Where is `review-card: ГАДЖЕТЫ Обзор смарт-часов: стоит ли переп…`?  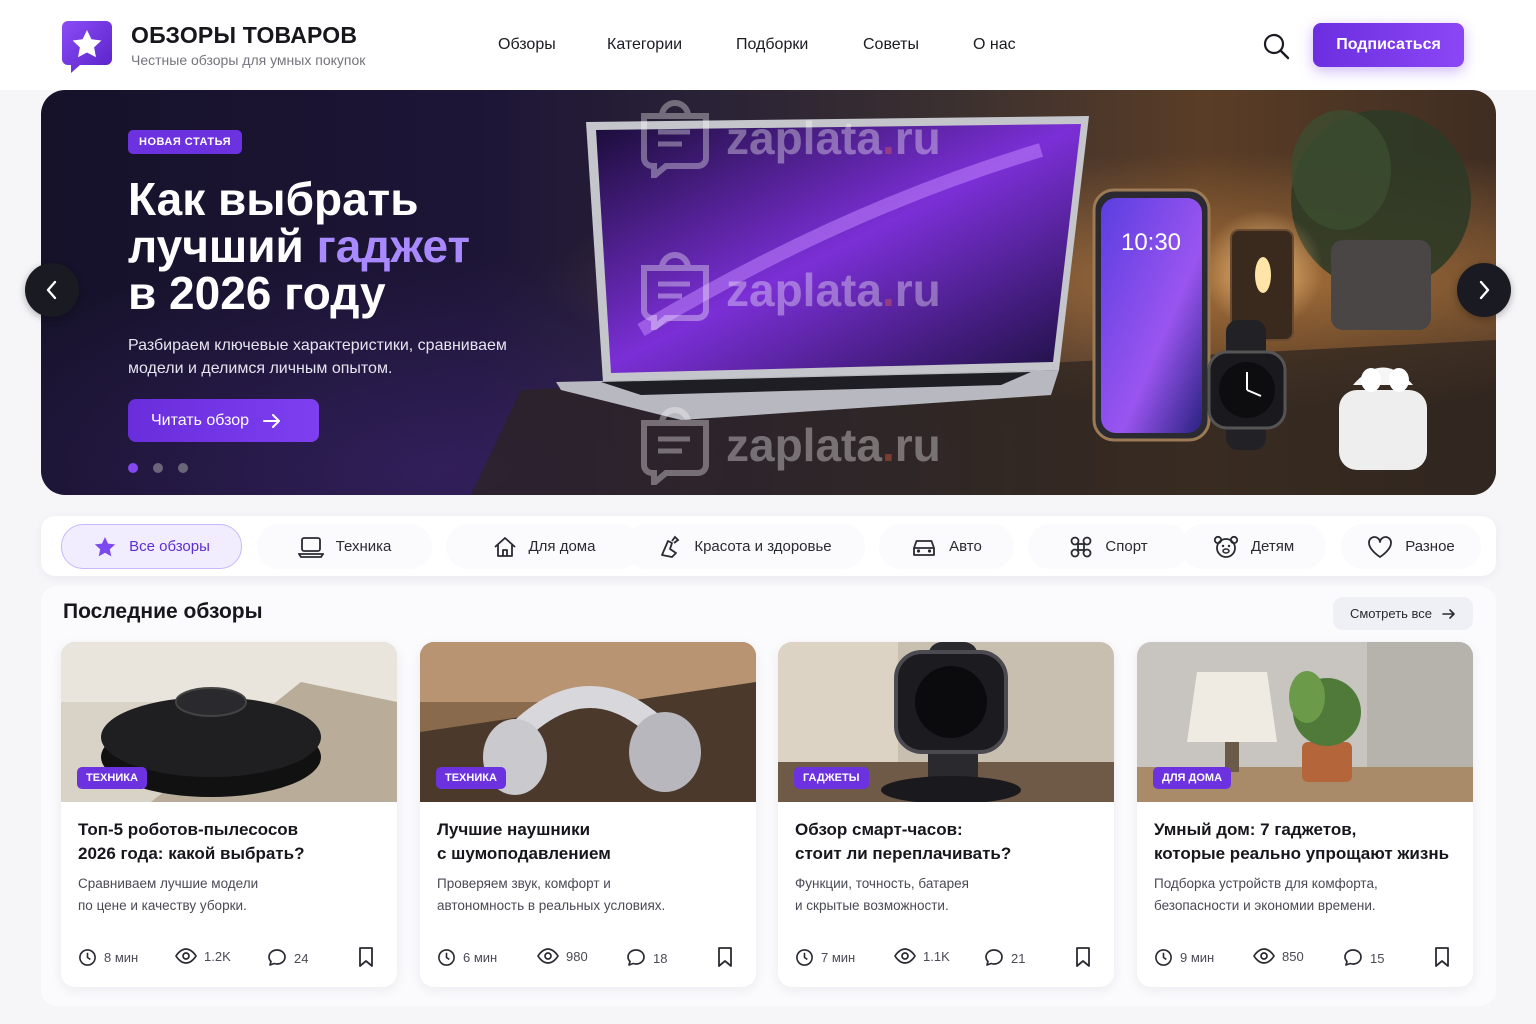
review-card: ГАДЖЕТЫ Обзор смарт-часов: стоит ли переп… is located at coordinates (946, 814).